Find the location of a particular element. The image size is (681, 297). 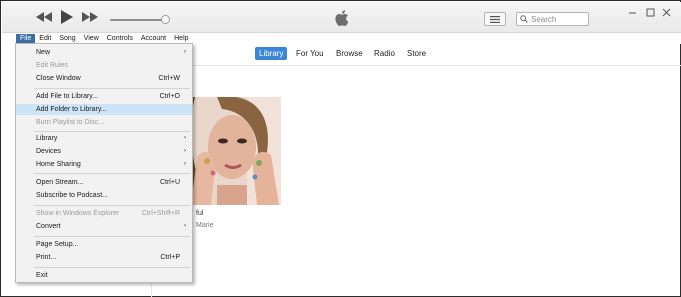

list-view-icon is located at coordinates (495, 19).